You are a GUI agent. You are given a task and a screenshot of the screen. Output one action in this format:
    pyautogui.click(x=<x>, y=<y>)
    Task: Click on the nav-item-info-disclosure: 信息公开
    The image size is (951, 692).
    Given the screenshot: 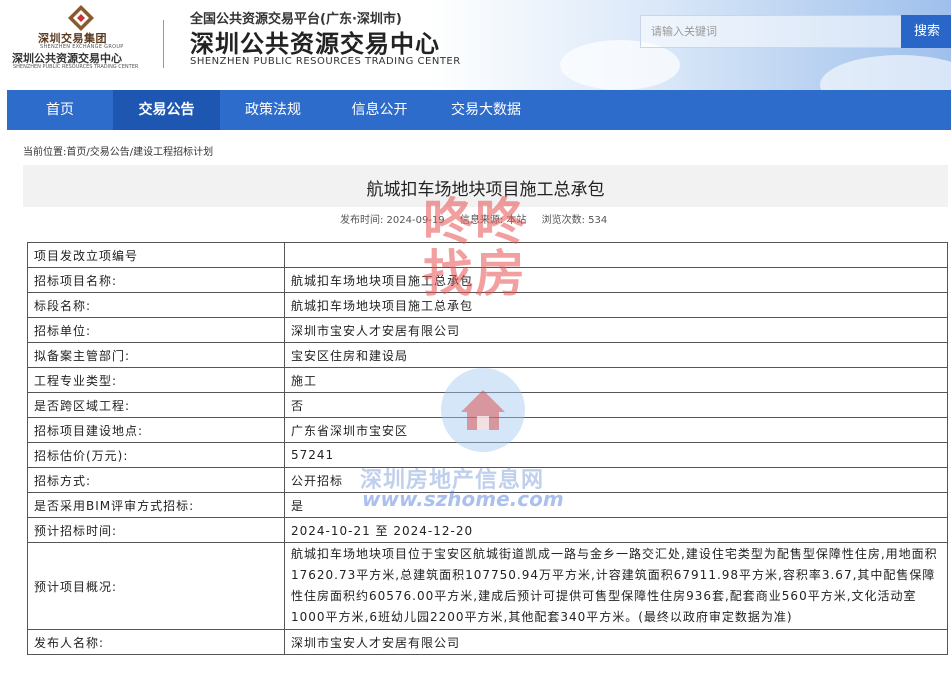 What is the action you would take?
    pyautogui.click(x=379, y=110)
    